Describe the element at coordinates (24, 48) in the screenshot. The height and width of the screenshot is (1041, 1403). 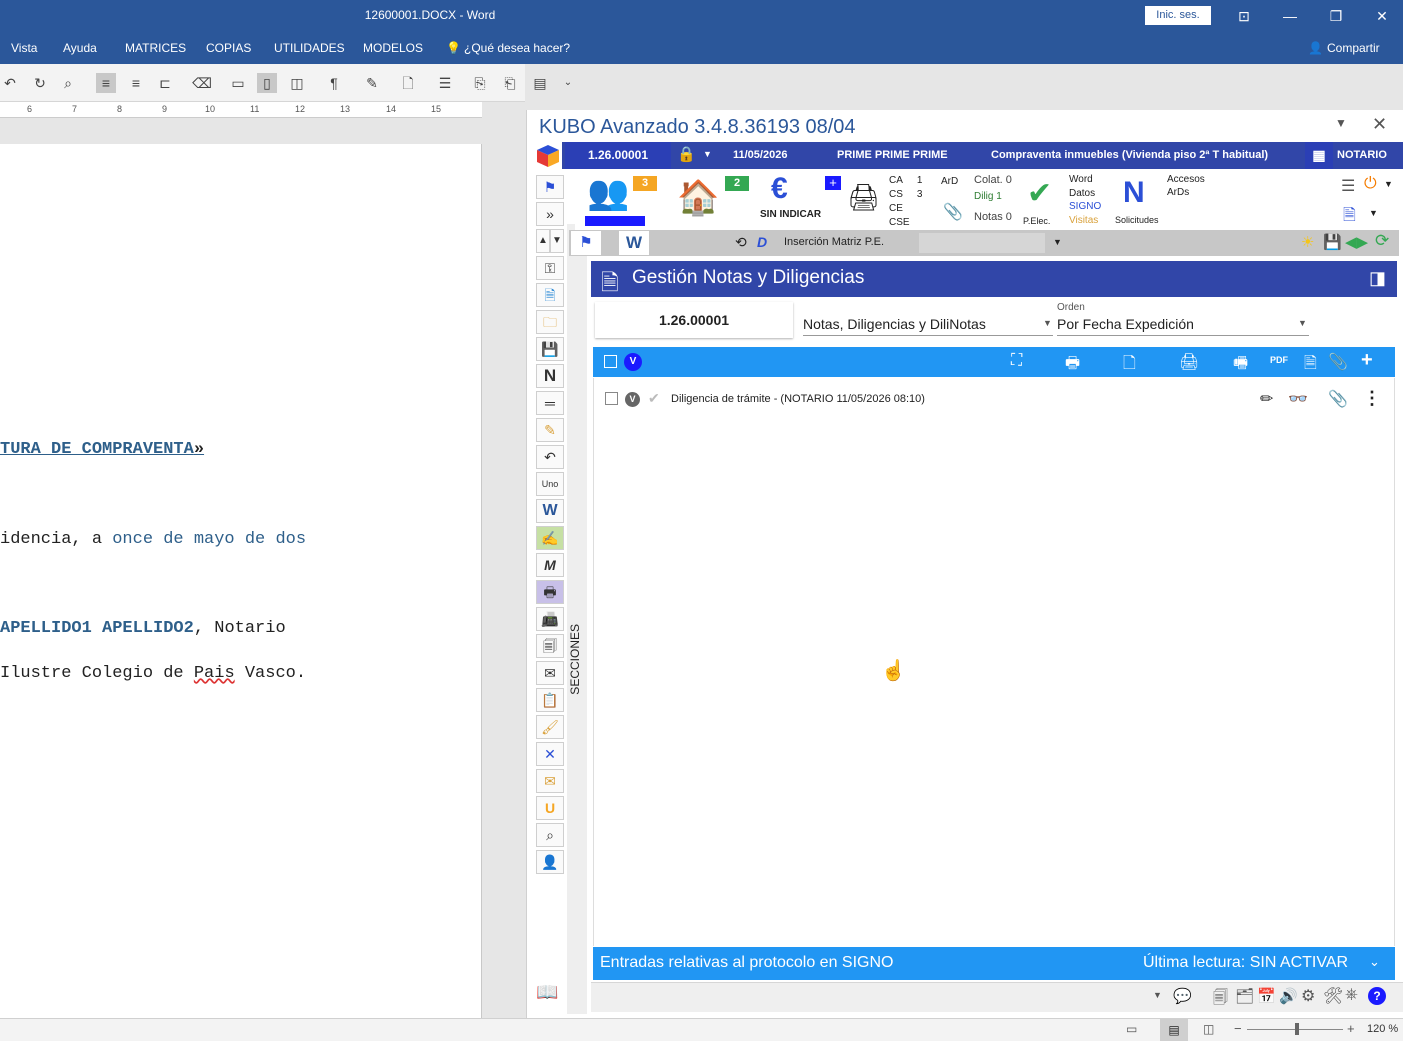
I see `menu-vista: Vista` at that location.